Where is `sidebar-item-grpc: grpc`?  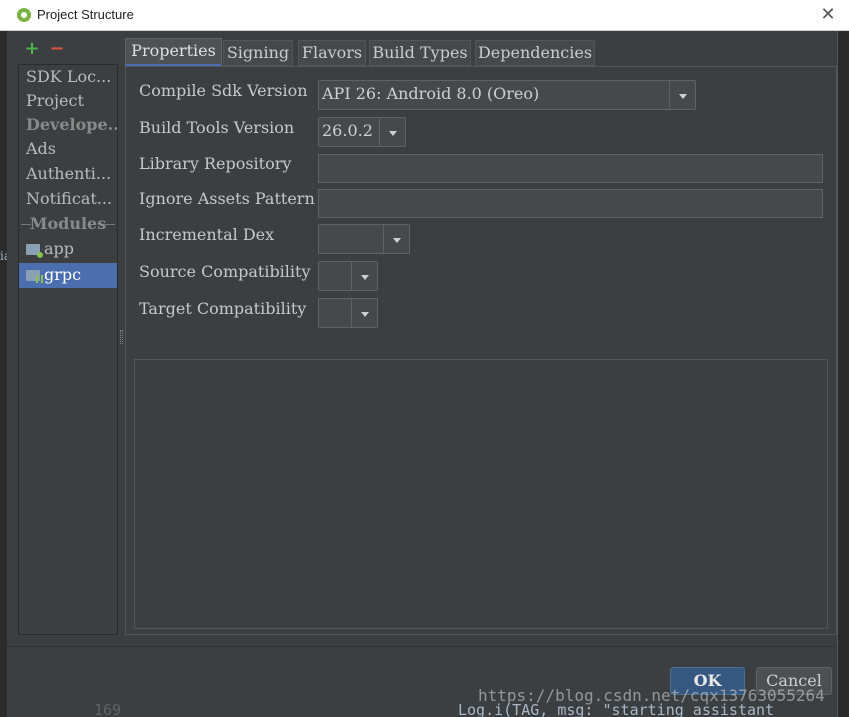
sidebar-item-grpc: grpc is located at coordinates (68, 275).